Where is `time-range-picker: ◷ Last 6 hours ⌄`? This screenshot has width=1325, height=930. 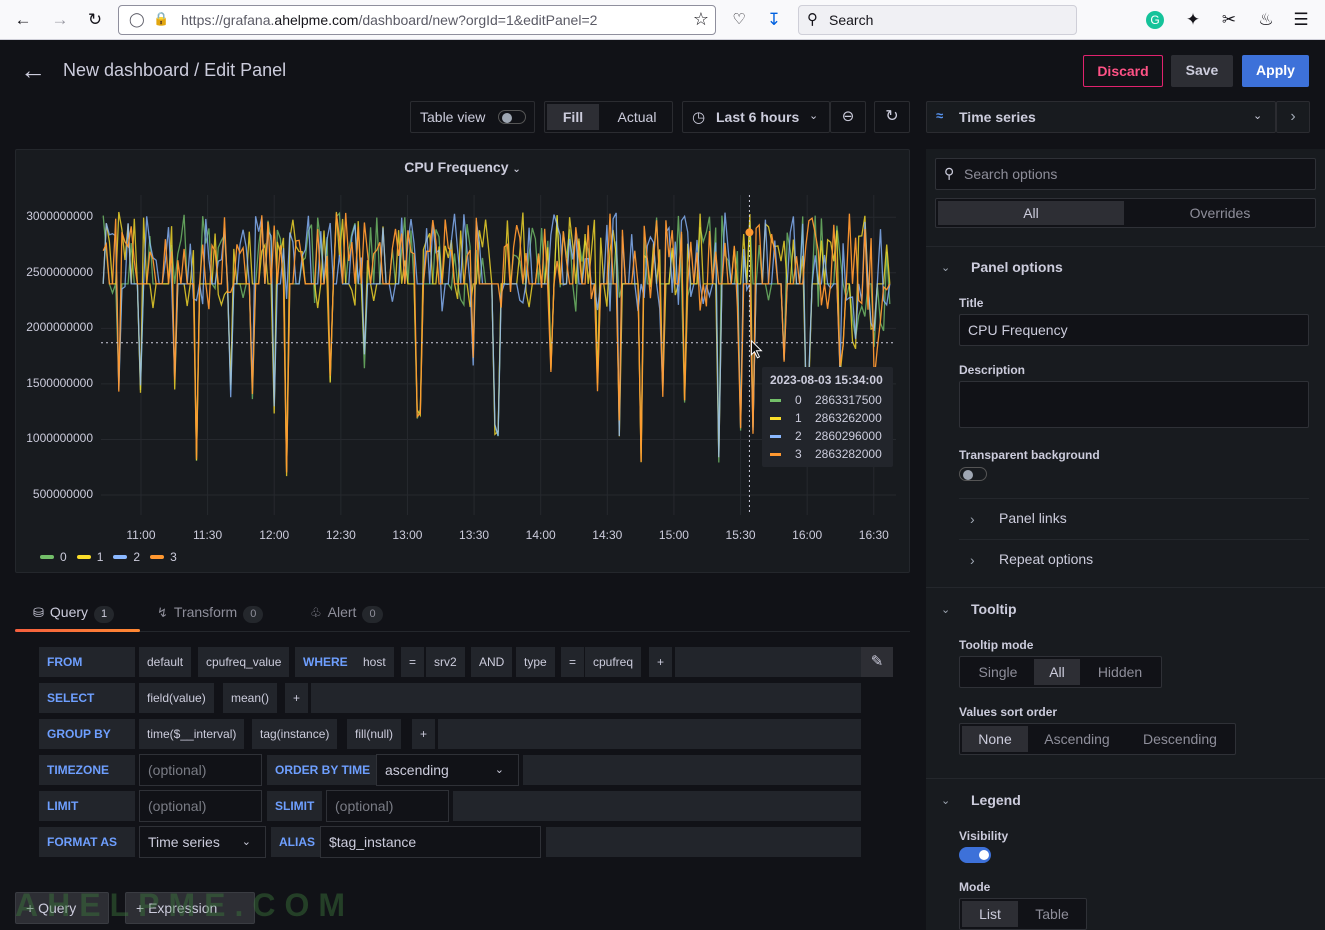
time-range-picker: ◷ Last 6 hours ⌄ is located at coordinates (756, 117).